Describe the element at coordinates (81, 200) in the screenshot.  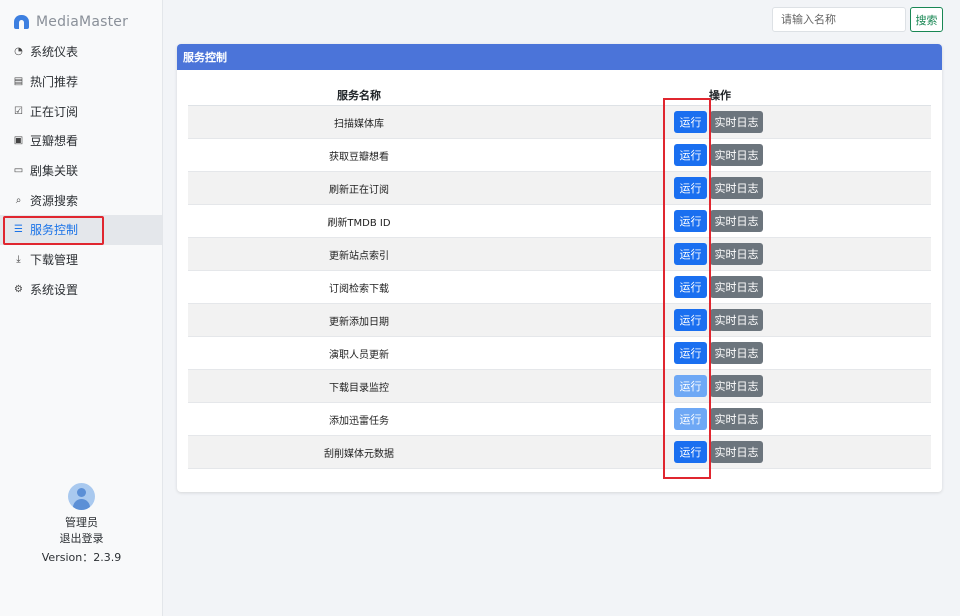
I see `sidebar-item-6: ⌕ 资源搜索` at that location.